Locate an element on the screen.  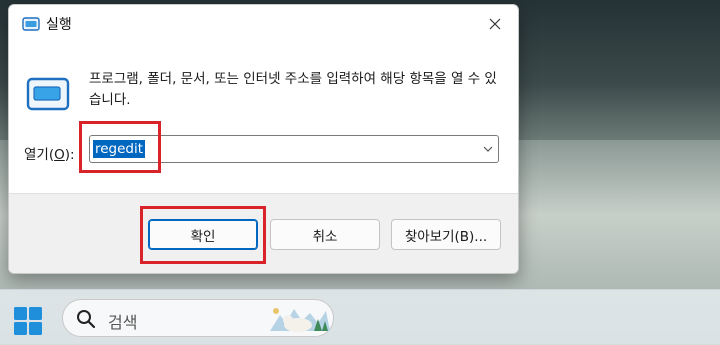
close-button is located at coordinates (495, 24).